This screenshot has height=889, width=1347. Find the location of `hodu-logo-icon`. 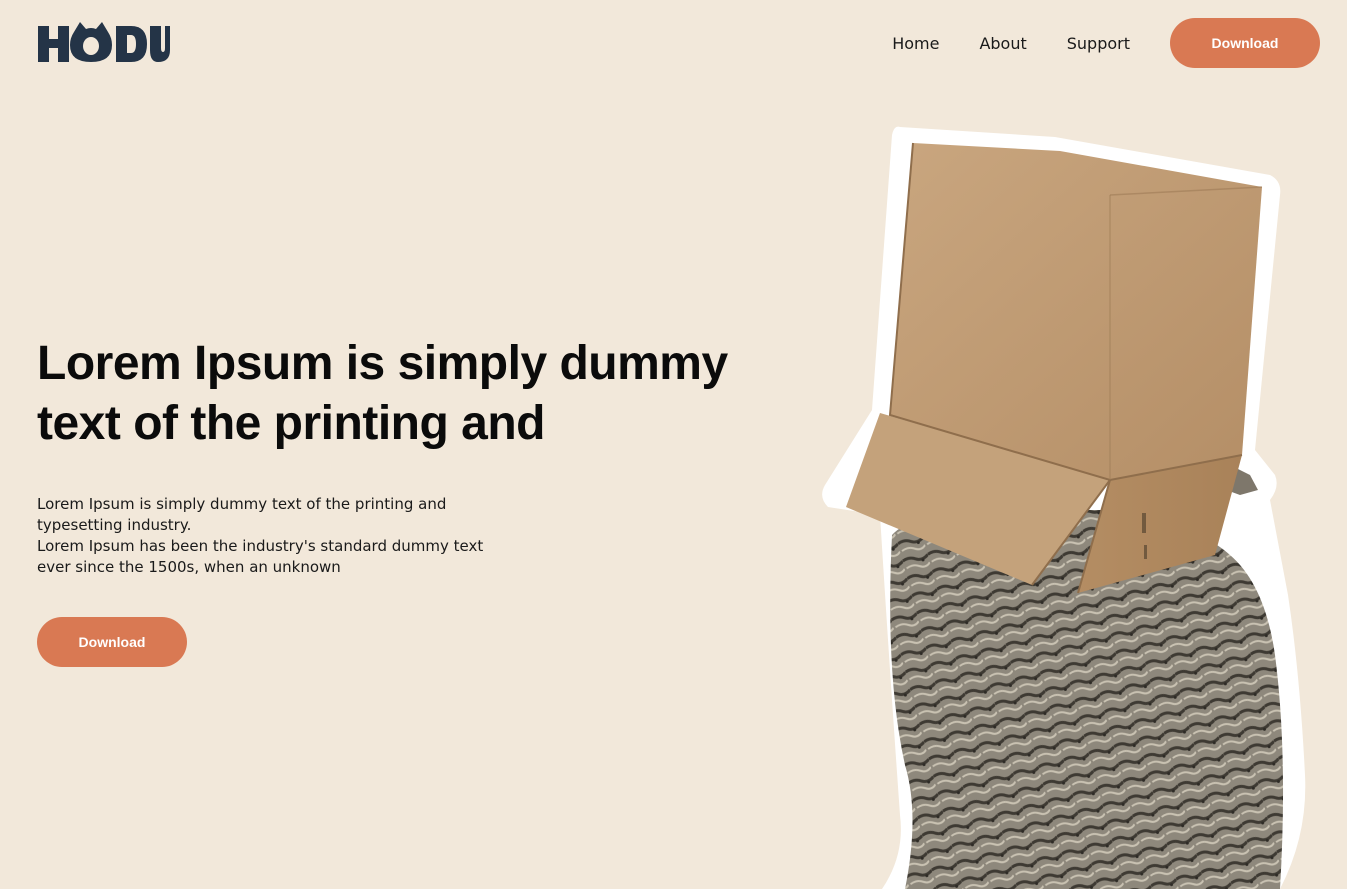

hodu-logo-icon is located at coordinates (104, 42).